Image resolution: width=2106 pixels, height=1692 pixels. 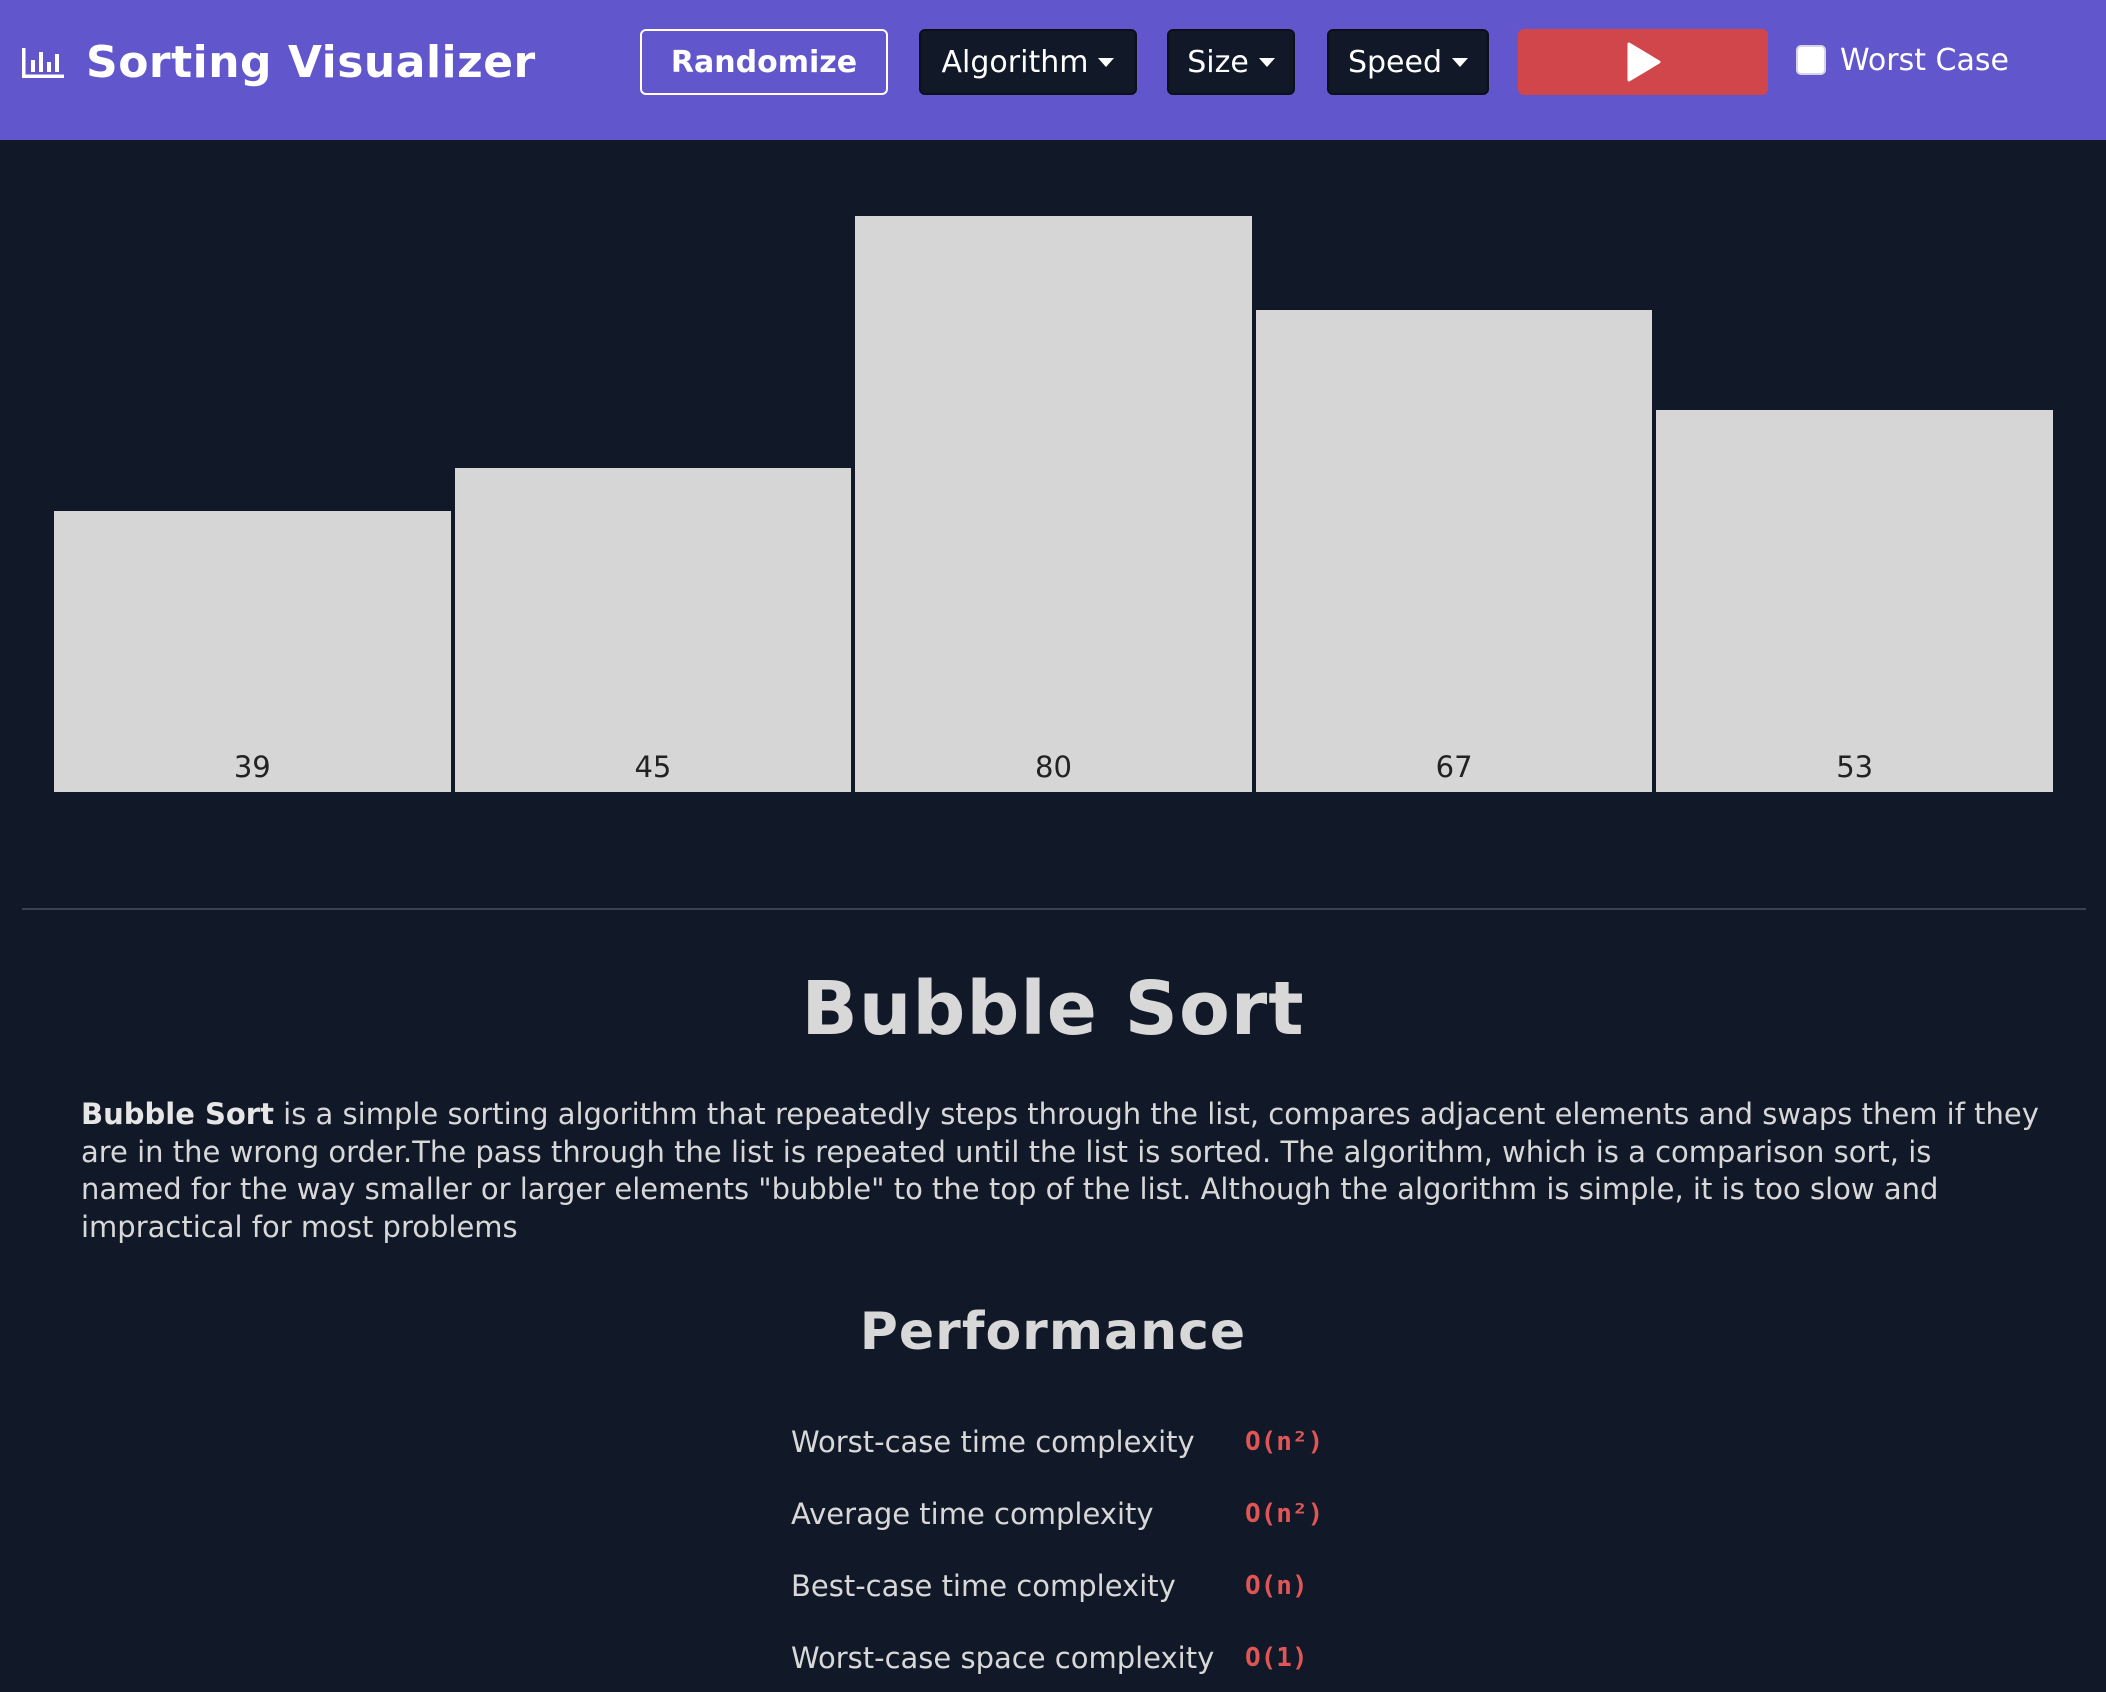 What do you see at coordinates (1454, 550) in the screenshot?
I see `array-bar: 67` at bounding box center [1454, 550].